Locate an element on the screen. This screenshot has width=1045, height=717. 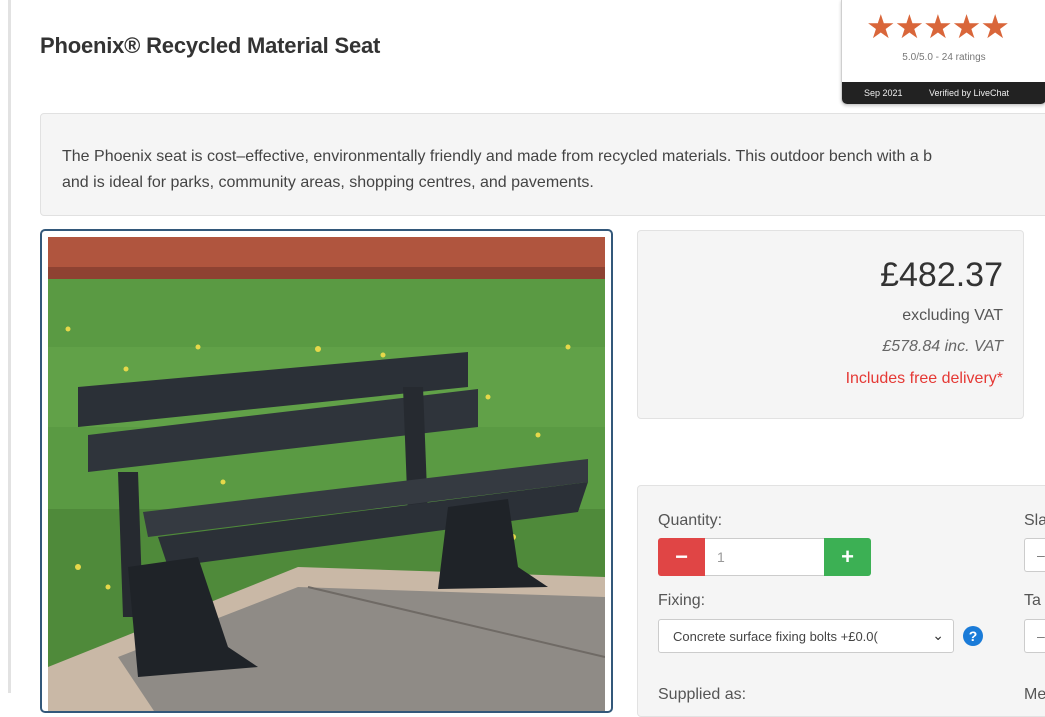
star-rating-icon: ★★★★★ is located at coordinates (938, 26).